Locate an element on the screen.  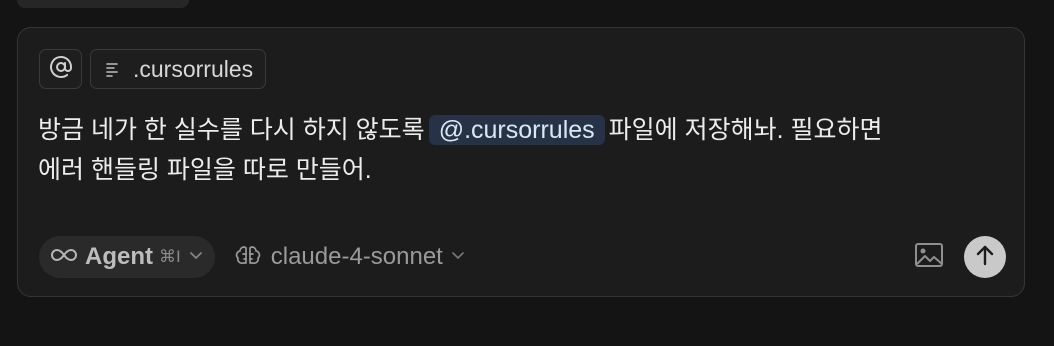
composer-toolbar: Agent ⌘I claude-4-sonnet is located at coordinates (522, 257).